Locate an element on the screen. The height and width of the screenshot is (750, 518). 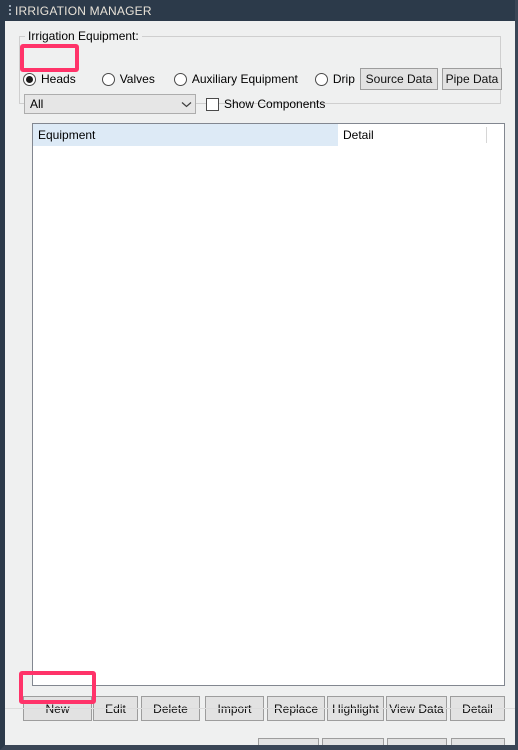
drag-handle-dots-icon is located at coordinates (10, 10).